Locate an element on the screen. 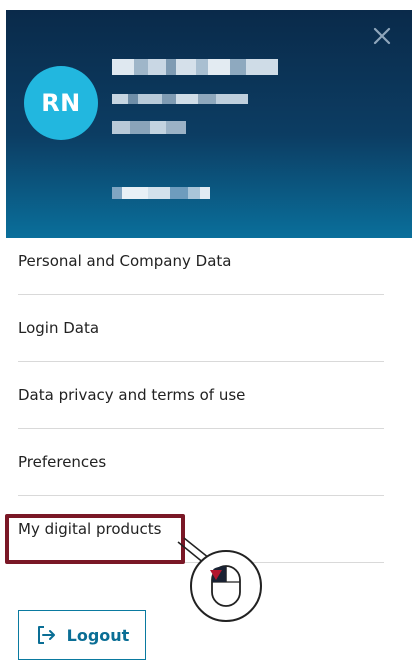  avatar-initials: RN is located at coordinates (61, 103).